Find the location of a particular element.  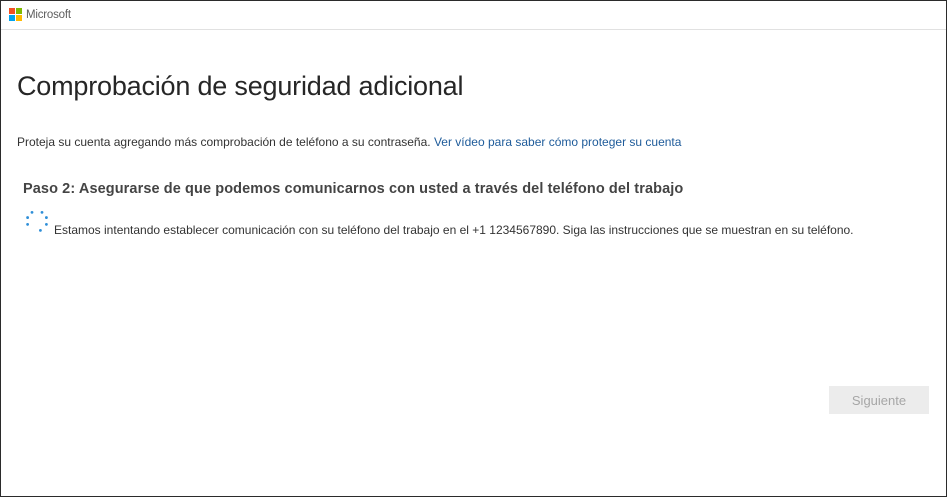

logo-square-yellow is located at coordinates (19, 18).